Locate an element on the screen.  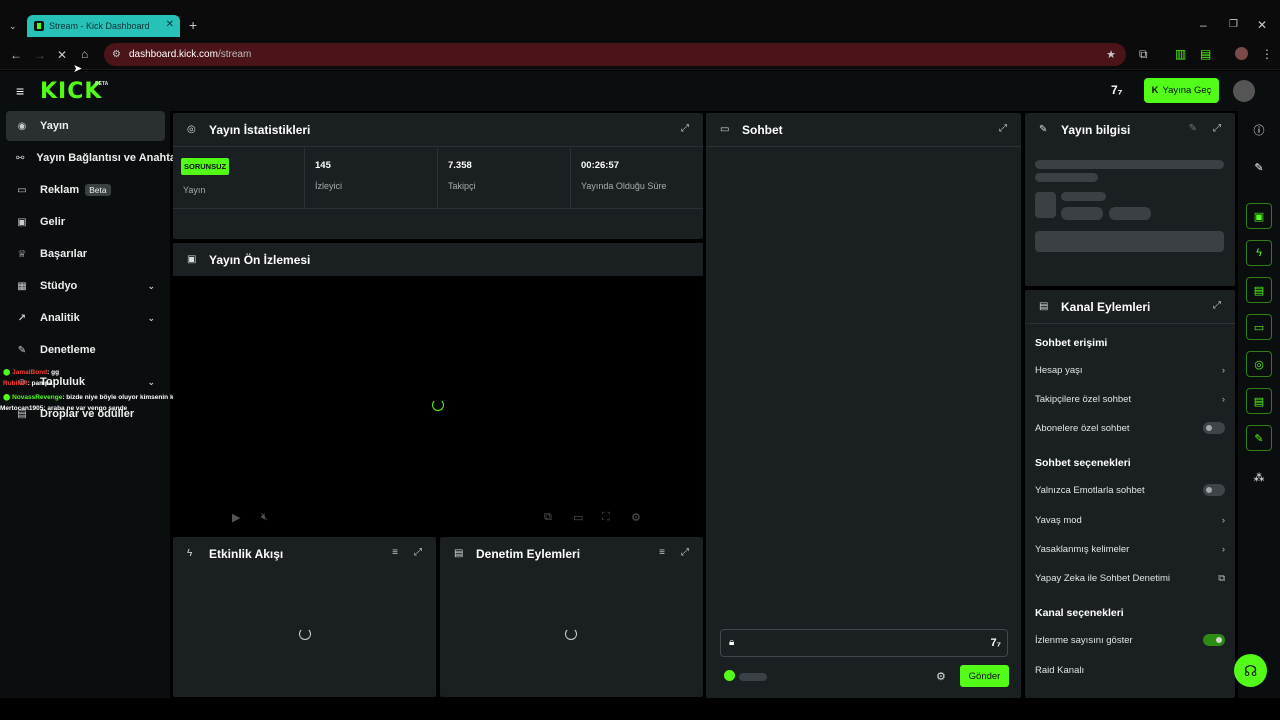
sidebar-item-drops: ▤ Droplar ve ödüller is located at coordinates (85, 414).